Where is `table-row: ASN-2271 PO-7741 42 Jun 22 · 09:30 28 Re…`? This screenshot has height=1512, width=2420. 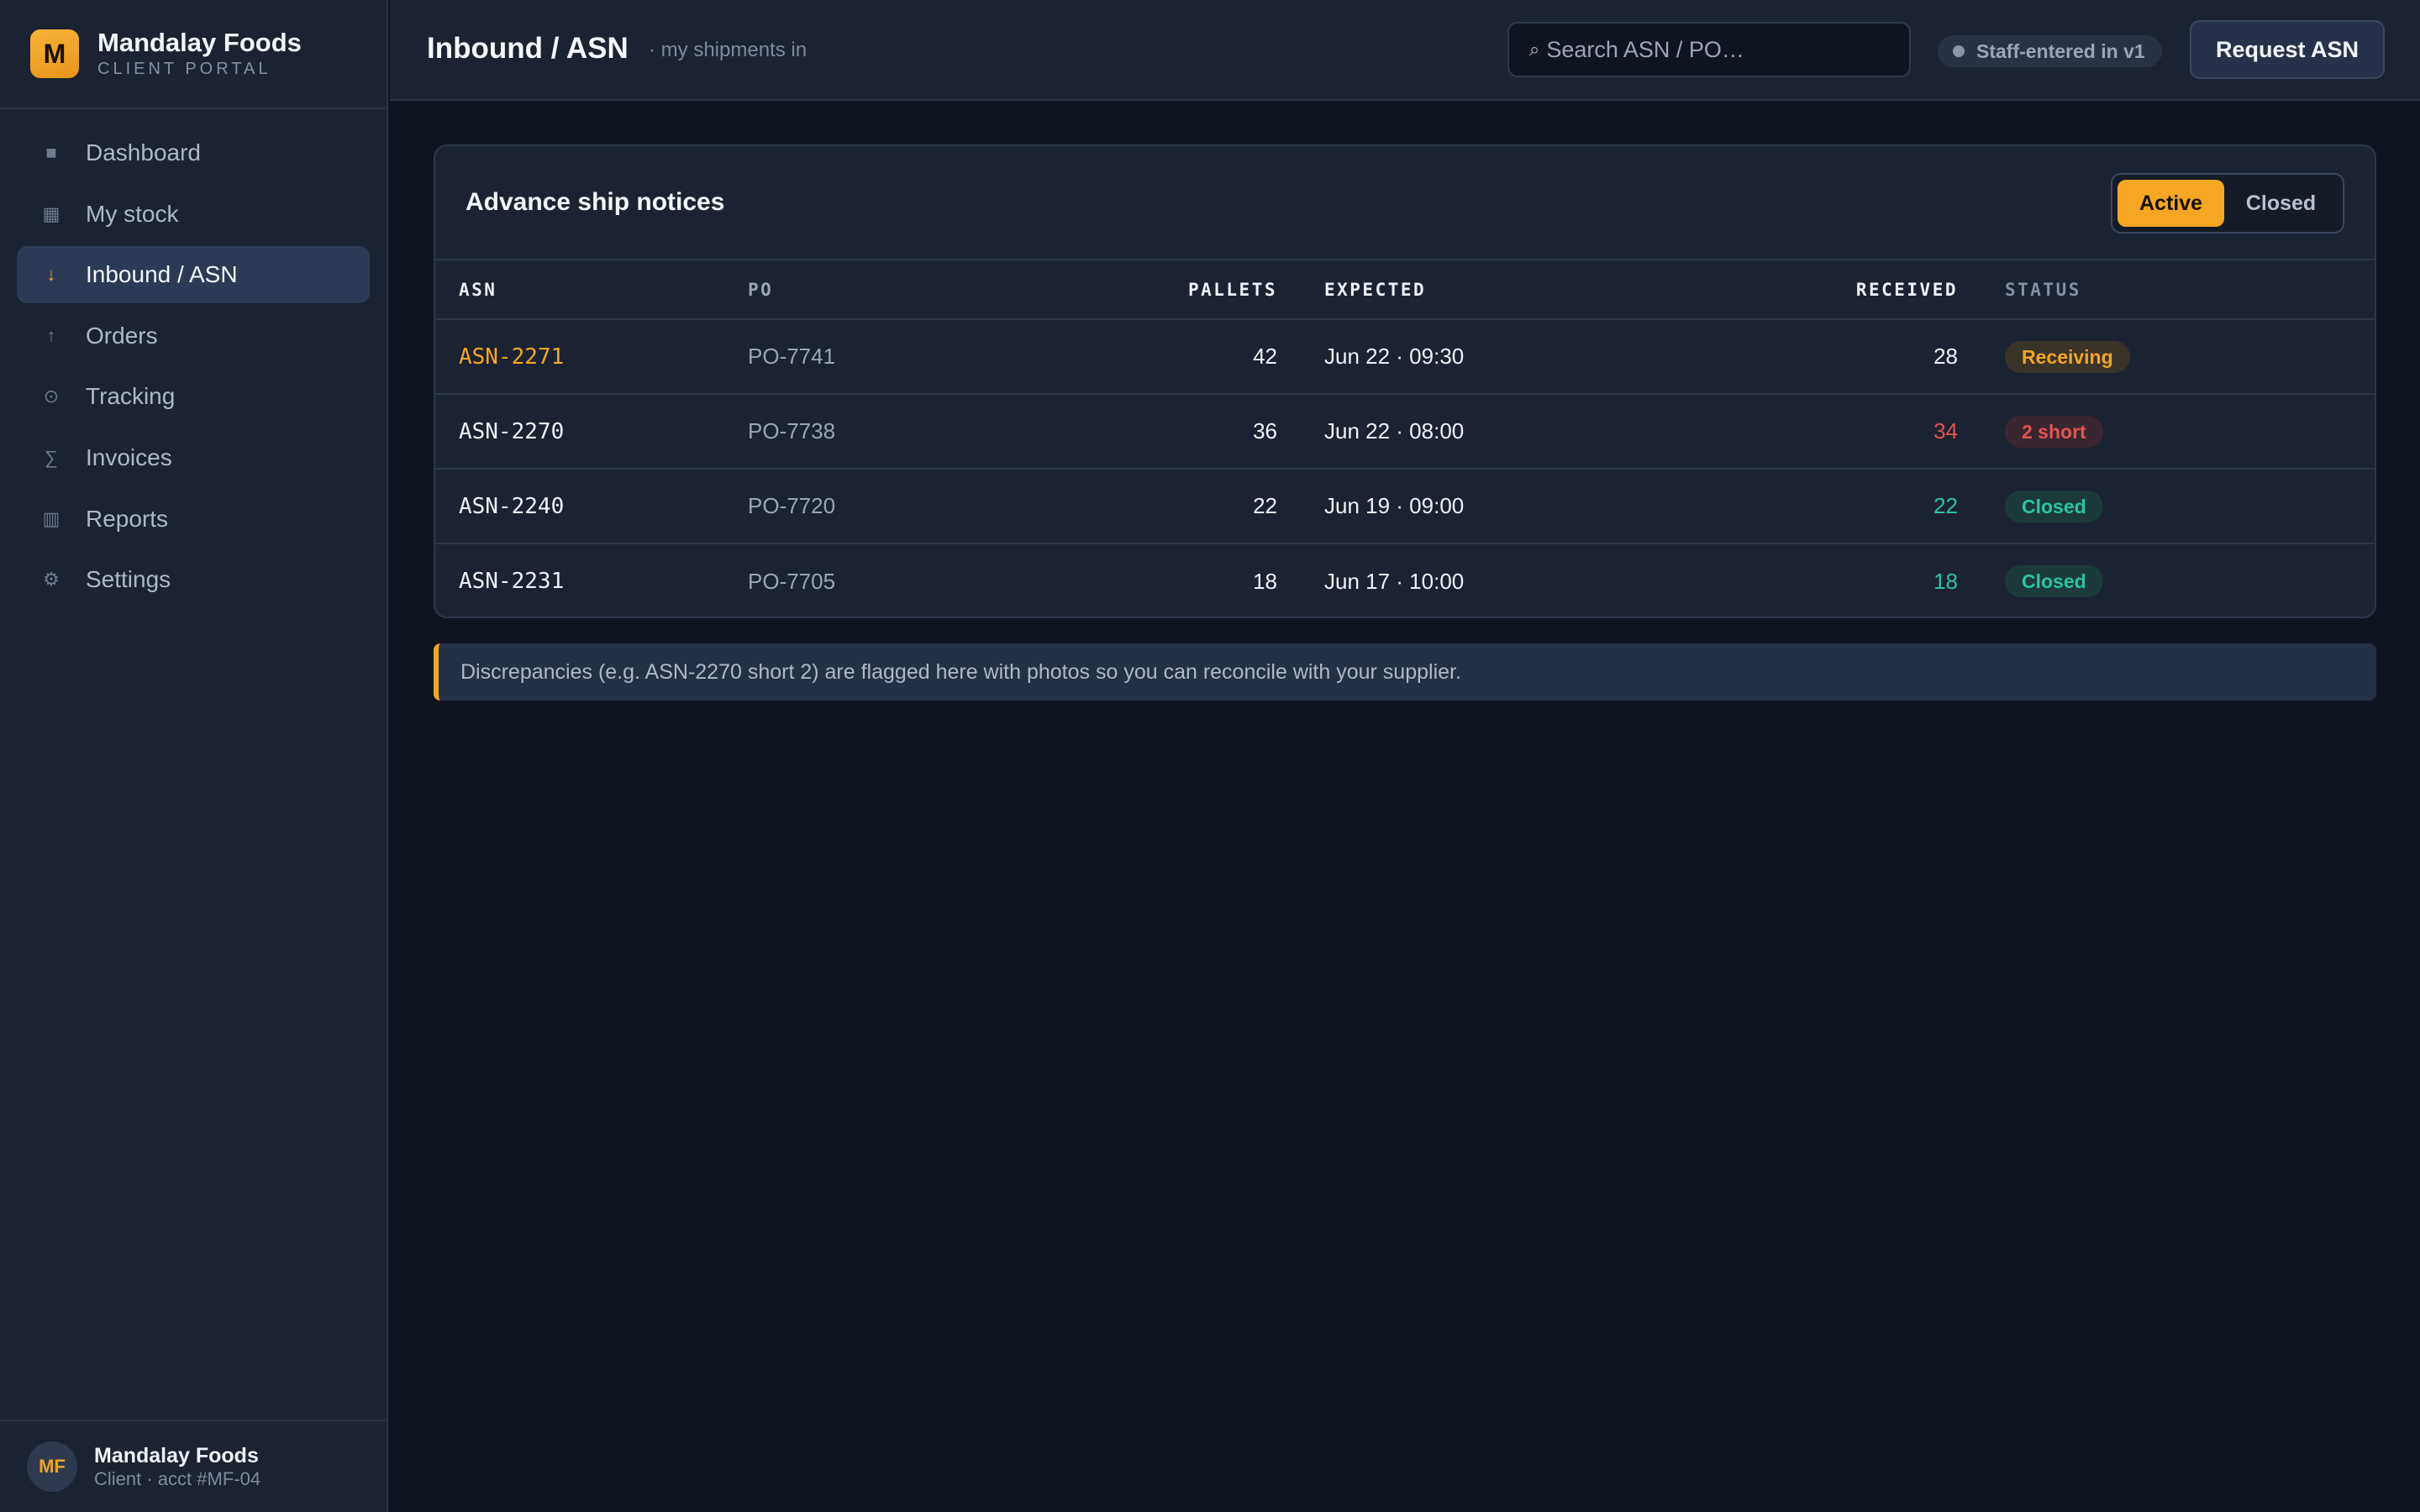 table-row: ASN-2271 PO-7741 42 Jun 22 · 09:30 28 Re… is located at coordinates (1405, 357).